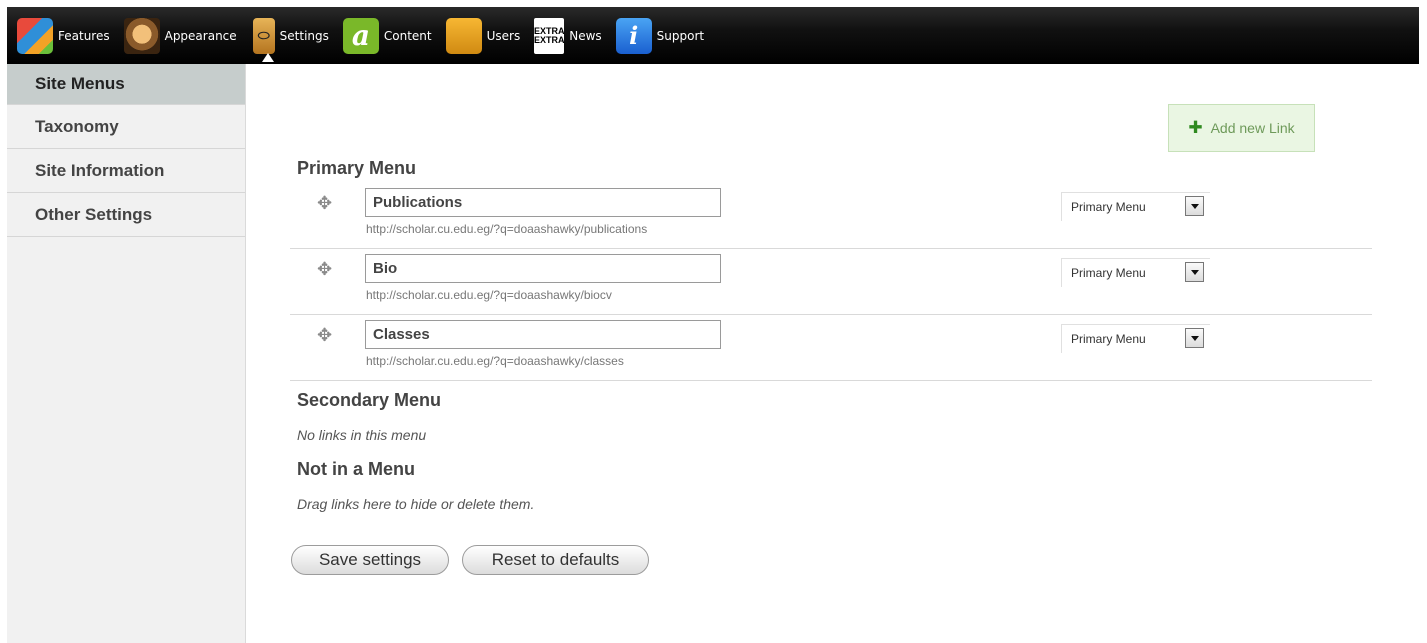 The width and height of the screenshot is (1427, 643). What do you see at coordinates (126, 84) in the screenshot?
I see `sidebar-item-site-menus: Site Menus` at bounding box center [126, 84].